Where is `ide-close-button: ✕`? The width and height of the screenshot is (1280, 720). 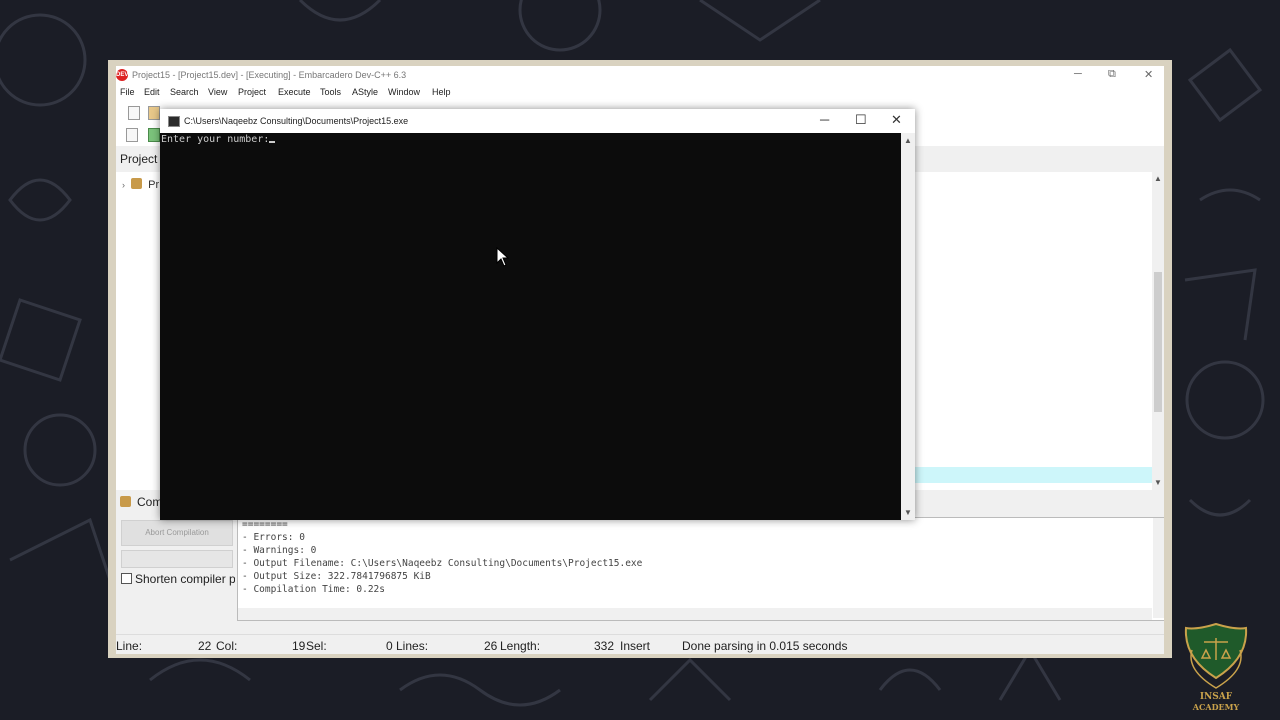 ide-close-button: ✕ is located at coordinates (1148, 74).